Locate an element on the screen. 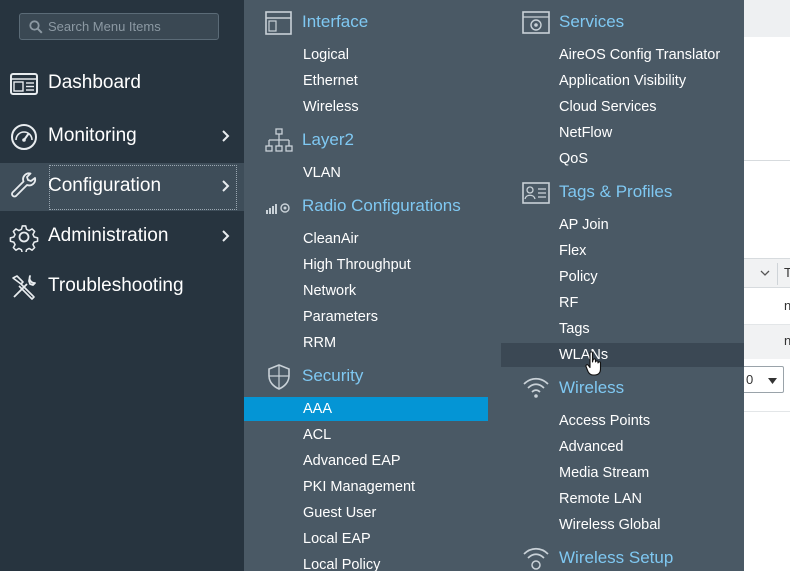 This screenshot has width=790, height=571. dashboard-icon is located at coordinates (24, 84).